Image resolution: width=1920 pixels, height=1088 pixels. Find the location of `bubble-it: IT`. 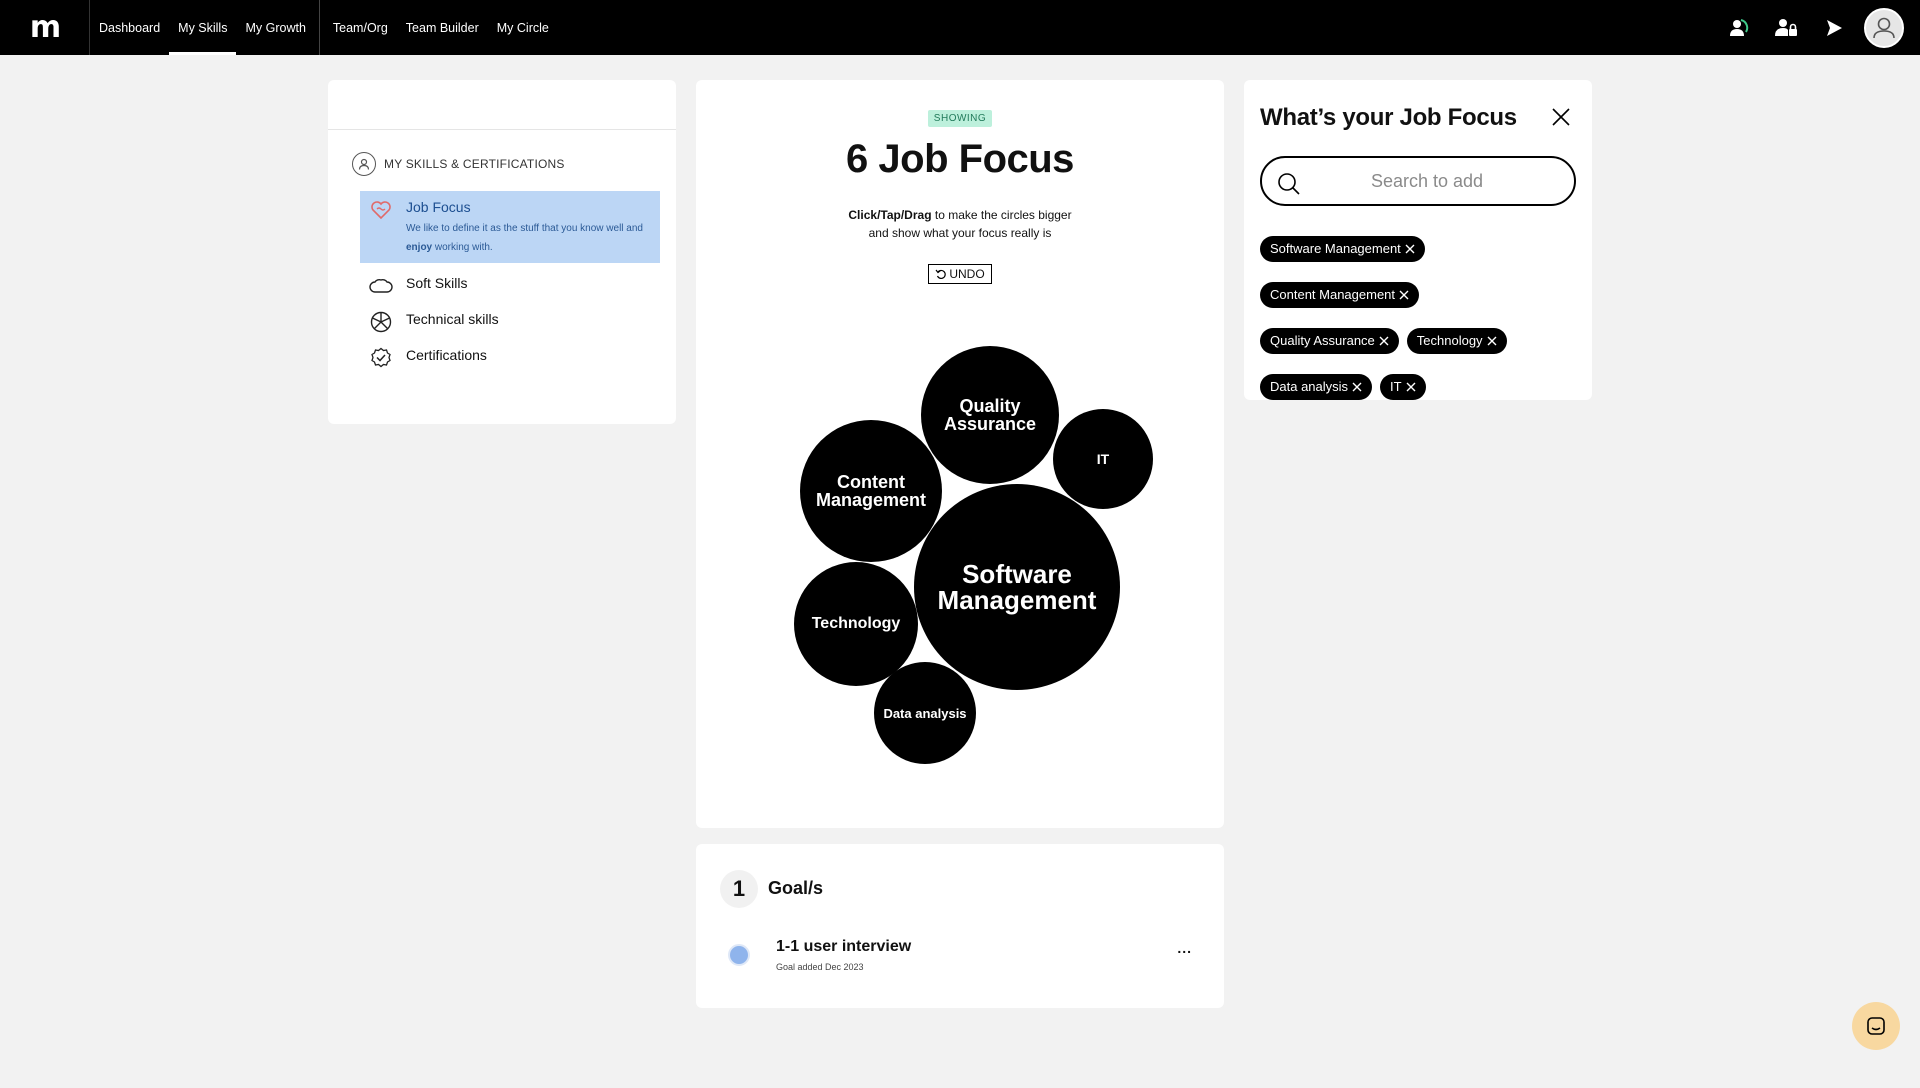

bubble-it: IT is located at coordinates (1103, 459).